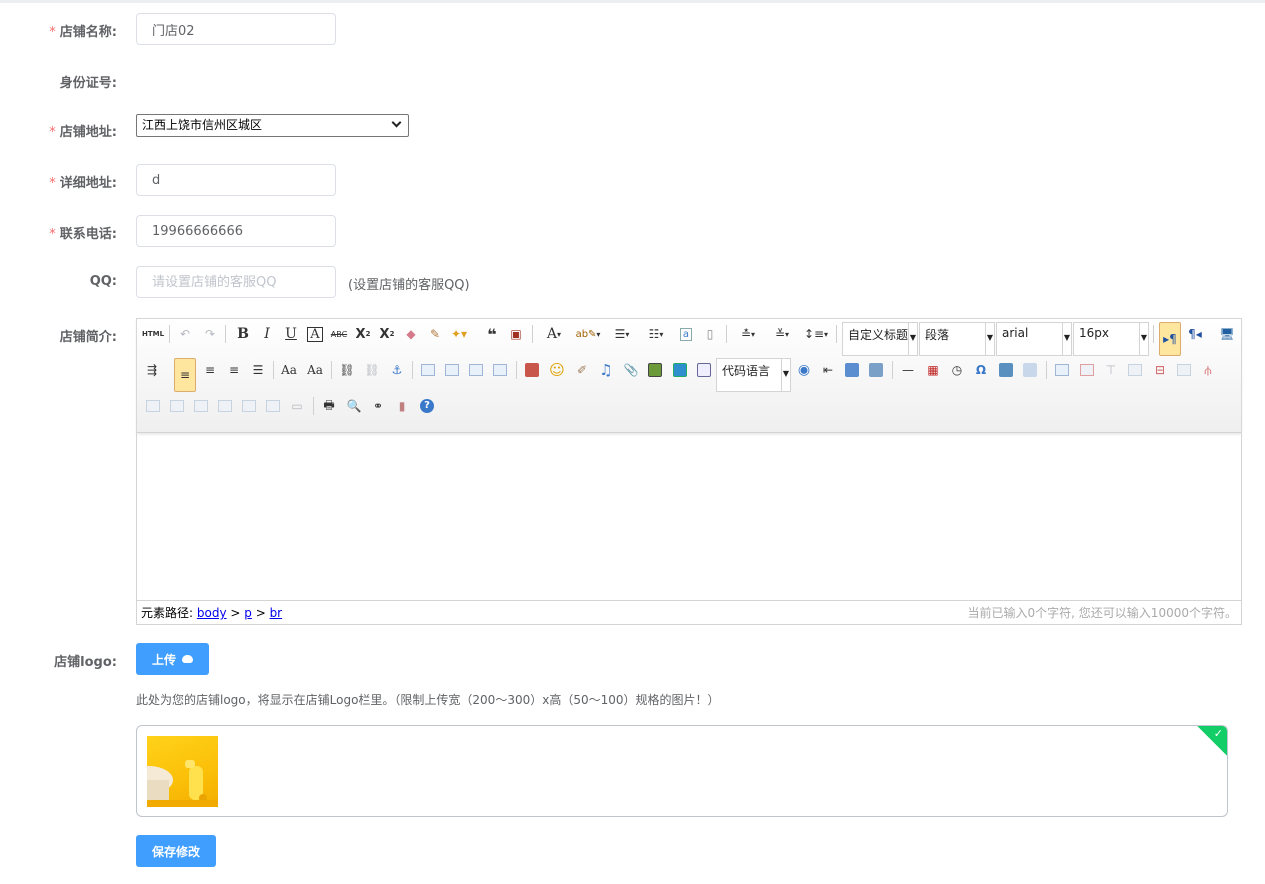 The height and width of the screenshot is (884, 1265). What do you see at coordinates (153, 334) in the screenshot?
I see `html-source-button: HTML` at bounding box center [153, 334].